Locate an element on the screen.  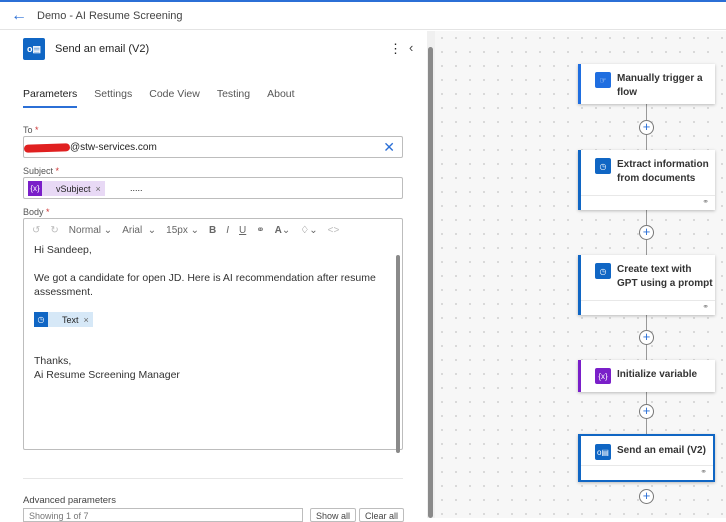
italic-icon: I is located at coordinates (227, 230).